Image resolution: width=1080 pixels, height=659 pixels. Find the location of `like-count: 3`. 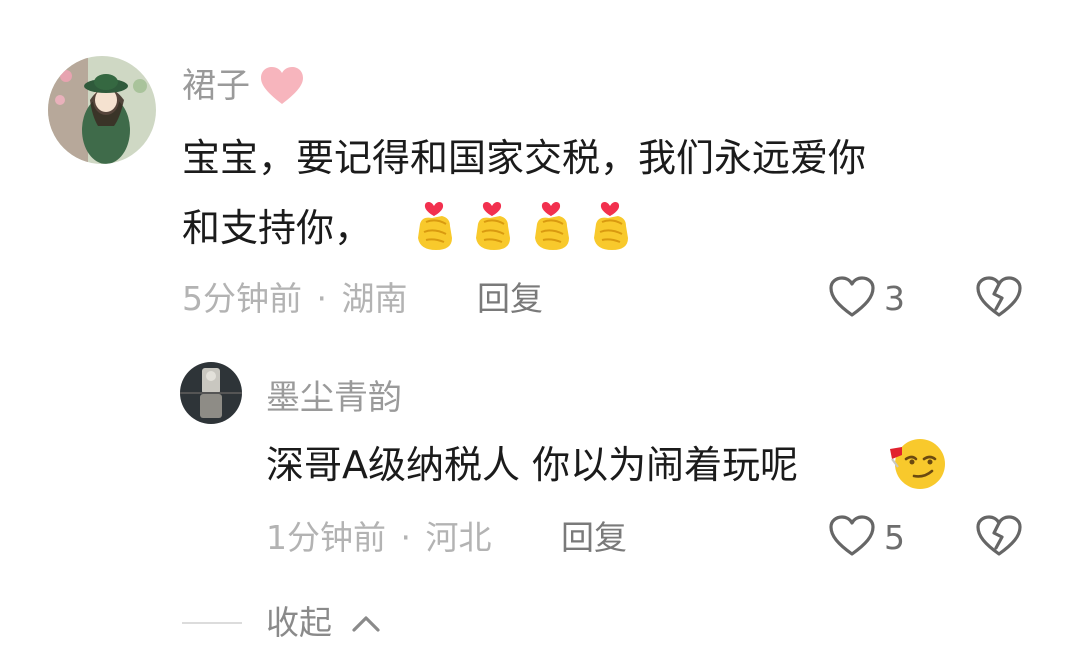

like-count: 3 is located at coordinates (894, 298).